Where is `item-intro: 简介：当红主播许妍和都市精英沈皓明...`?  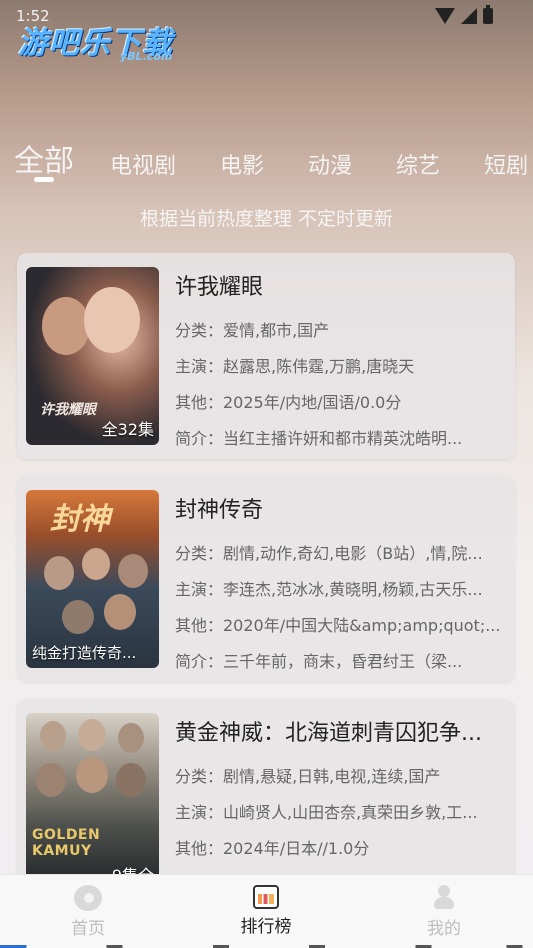 item-intro: 简介：当红主播许妍和都市精英沈皓明... is located at coordinates (319, 438).